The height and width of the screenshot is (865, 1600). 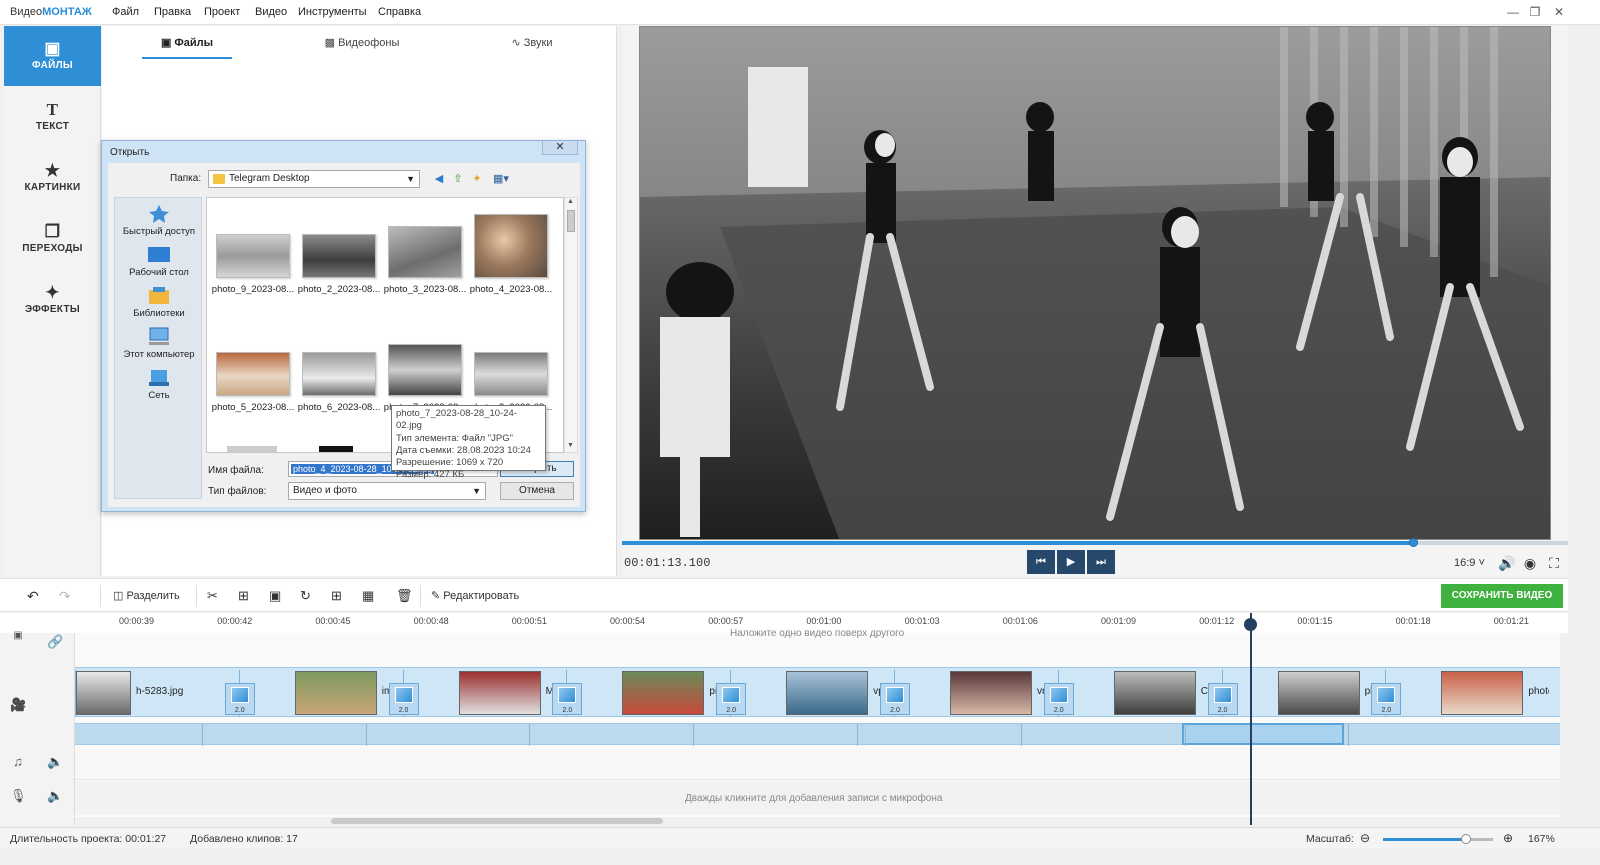 I want to click on new-folder-icon: ✦, so click(x=477, y=179).